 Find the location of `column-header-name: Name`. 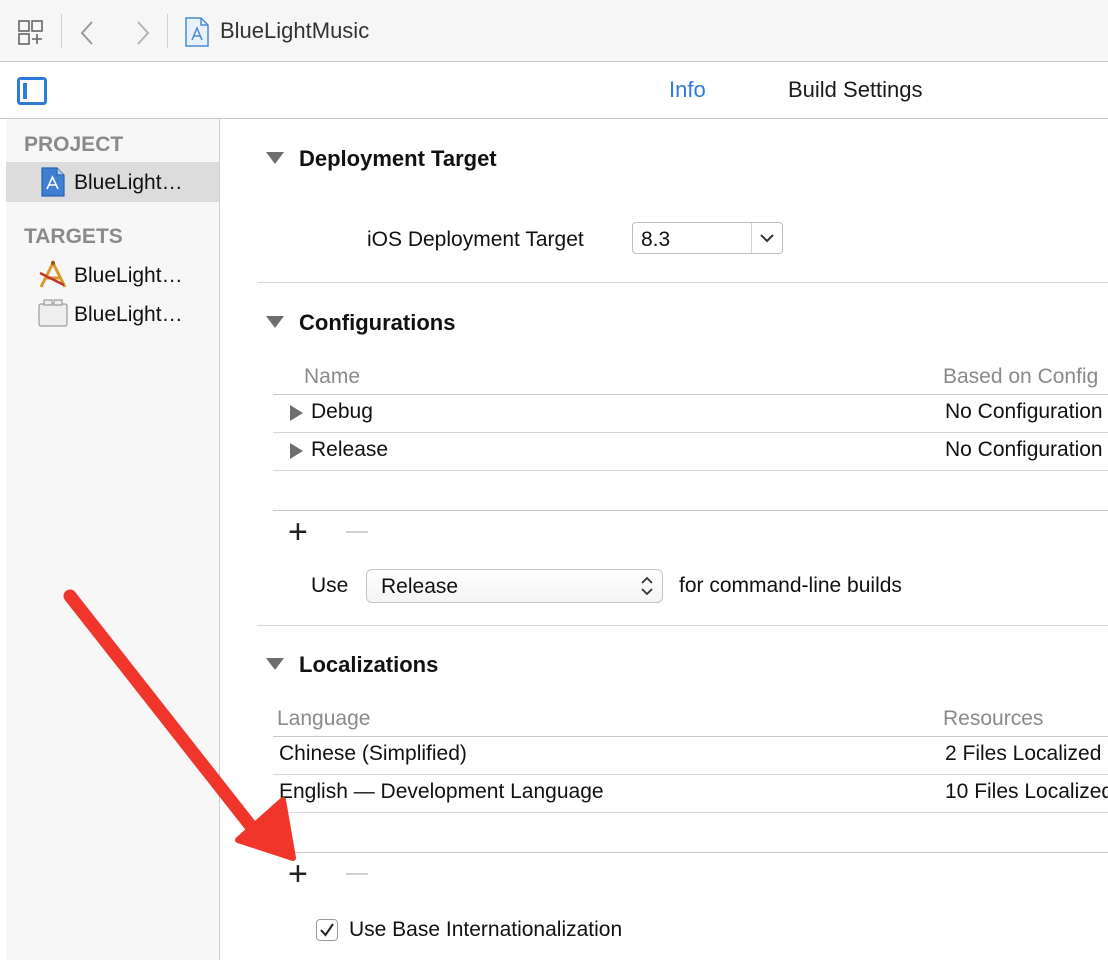

column-header-name: Name is located at coordinates (332, 377).